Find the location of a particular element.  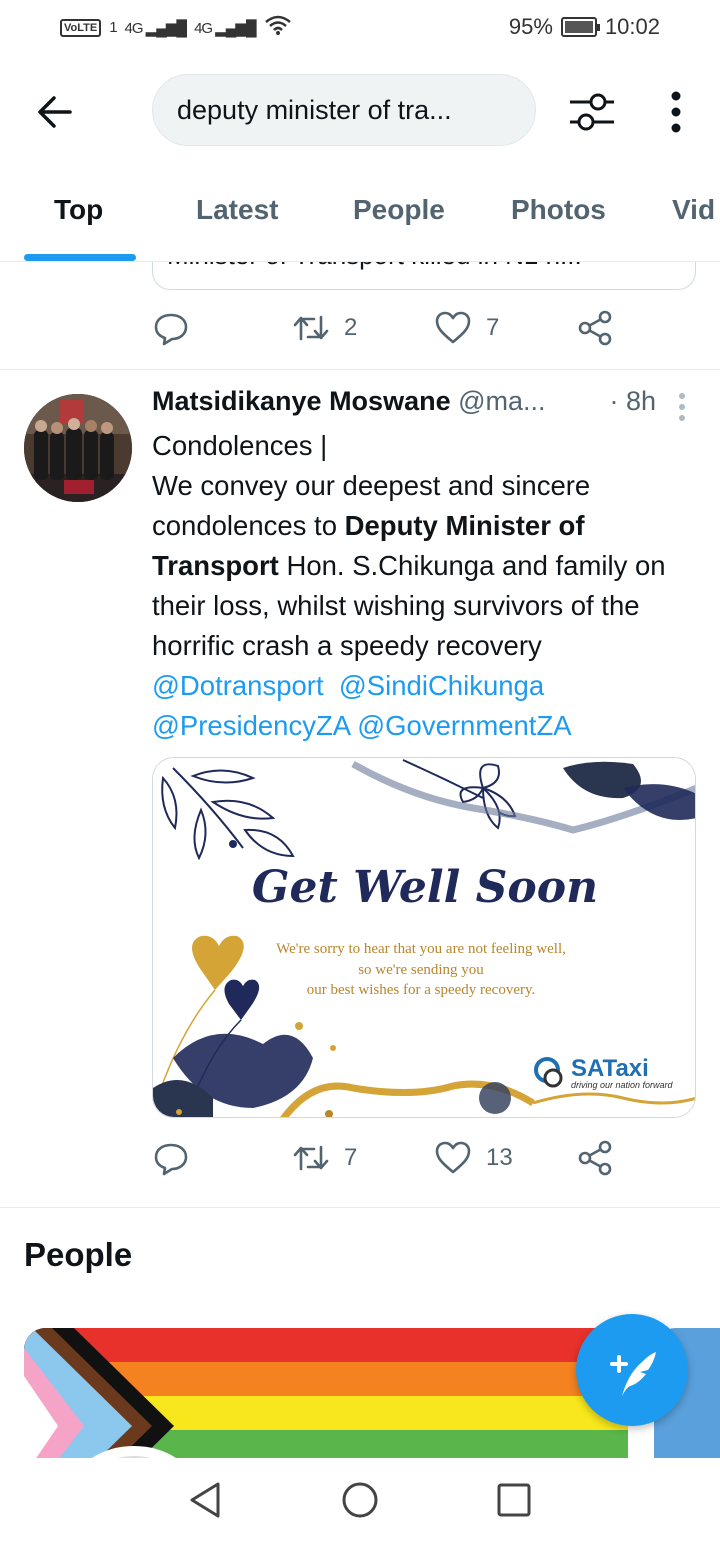

status-bar: VoLTE 1 4G ▂▄▆█ 4G ▂▄▆█ 95% 10:02 is located at coordinates (360, 28).